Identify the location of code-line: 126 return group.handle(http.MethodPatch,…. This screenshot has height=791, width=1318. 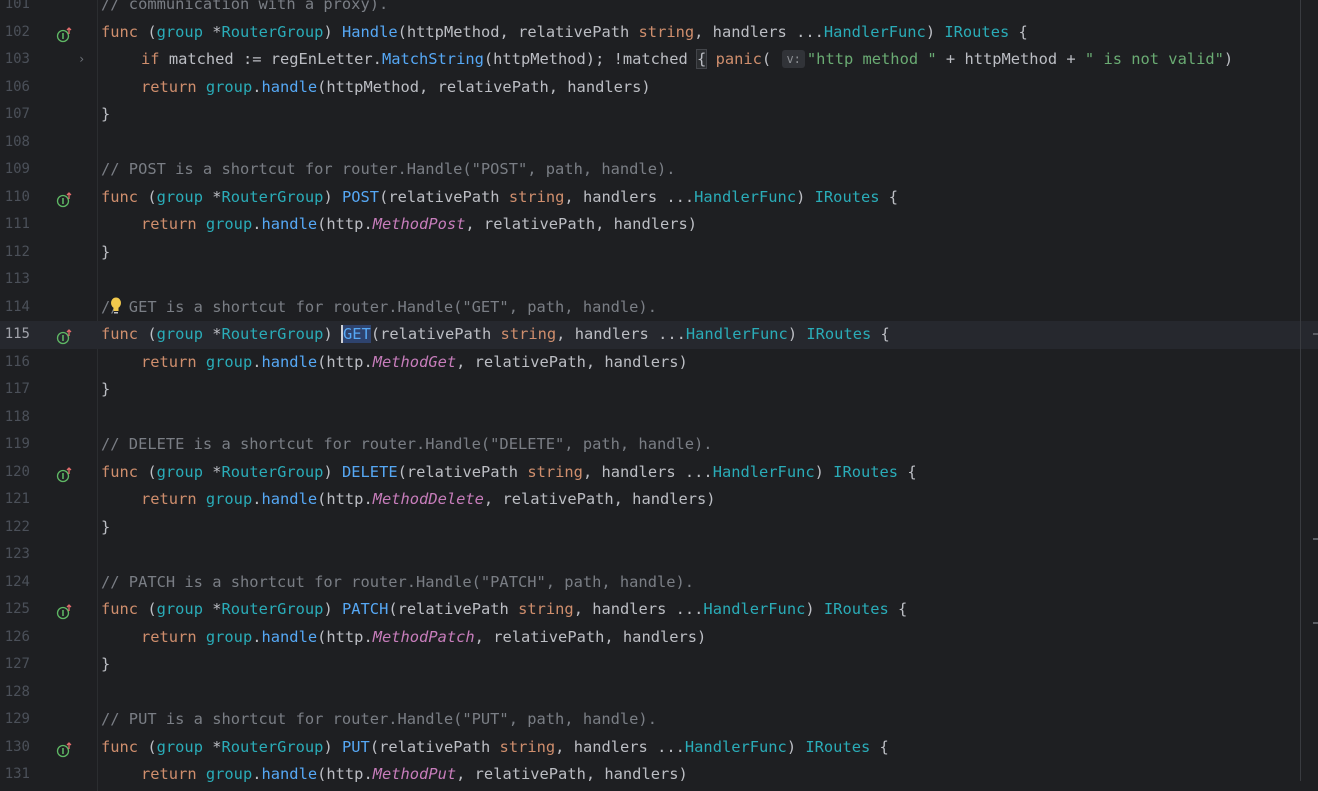
(659, 638).